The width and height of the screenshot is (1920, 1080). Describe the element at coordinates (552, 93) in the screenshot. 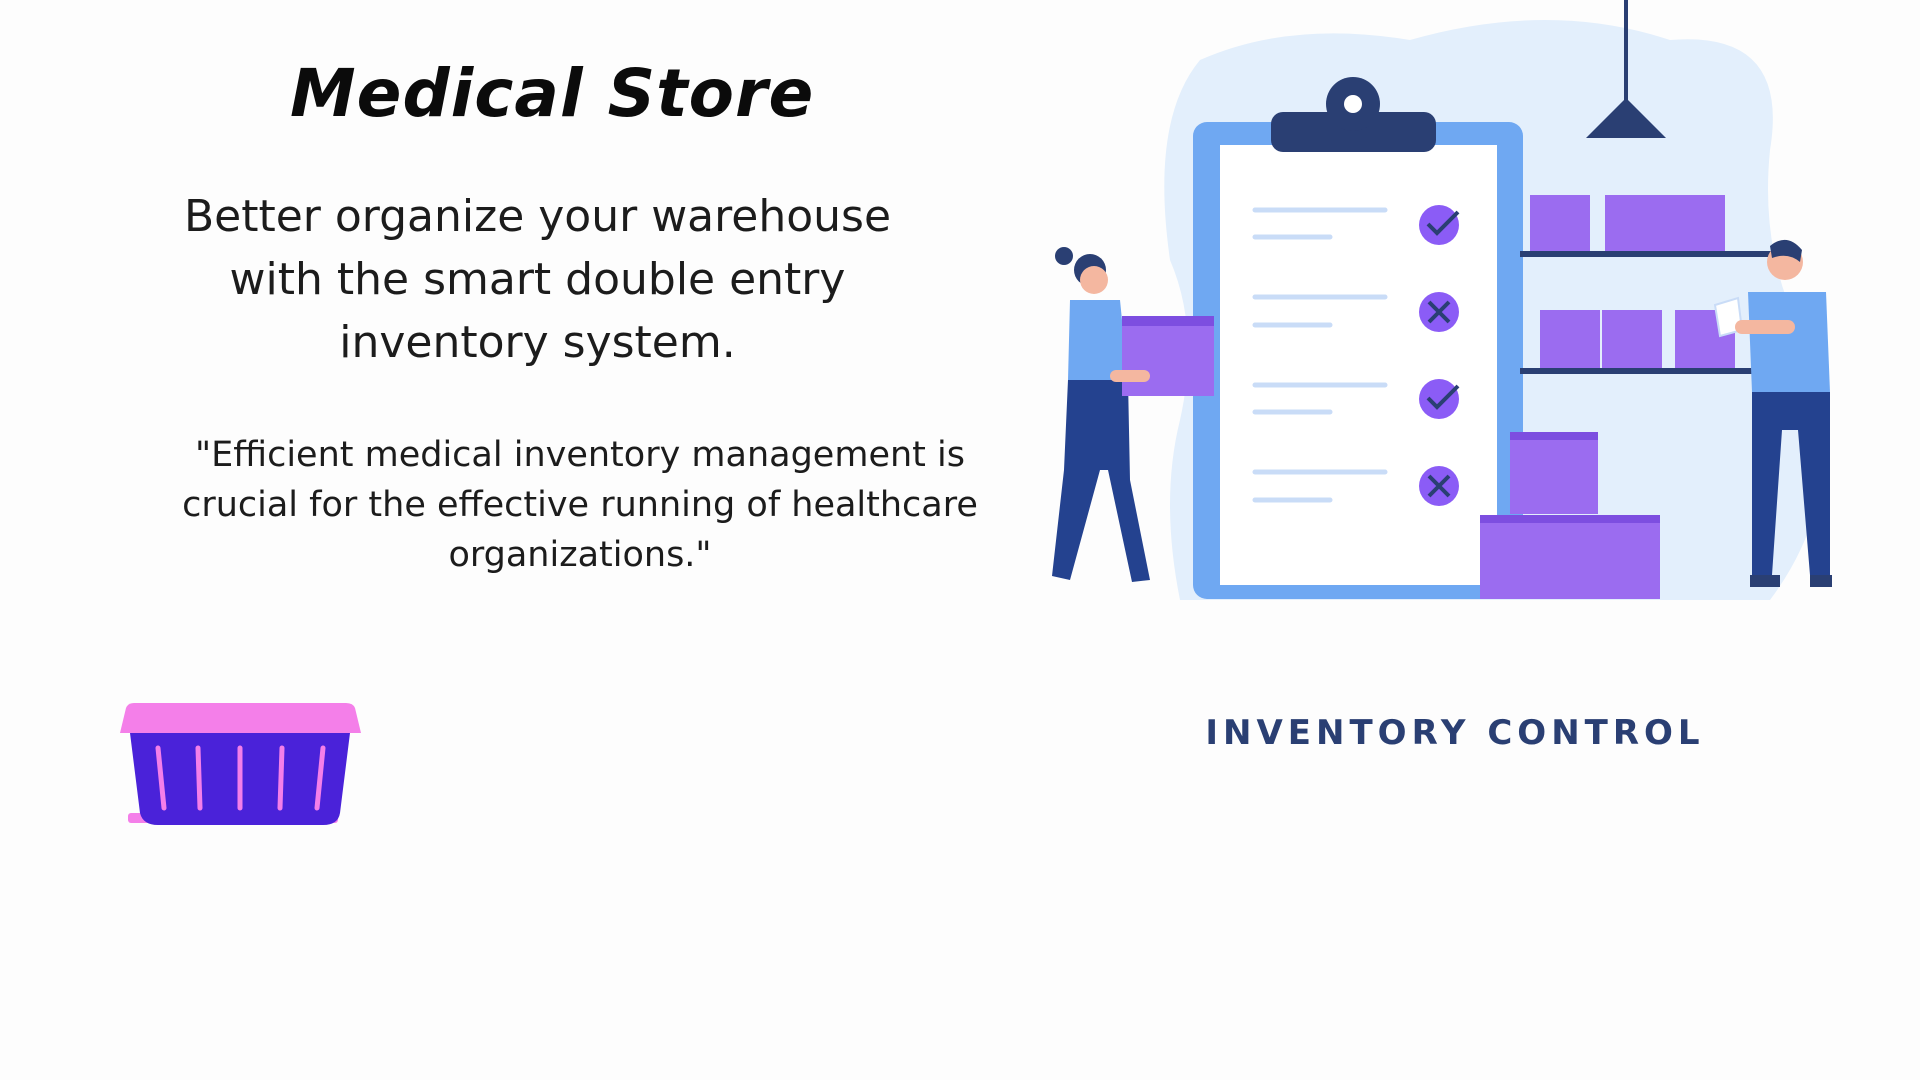

I see `page-title: Medical Store` at that location.